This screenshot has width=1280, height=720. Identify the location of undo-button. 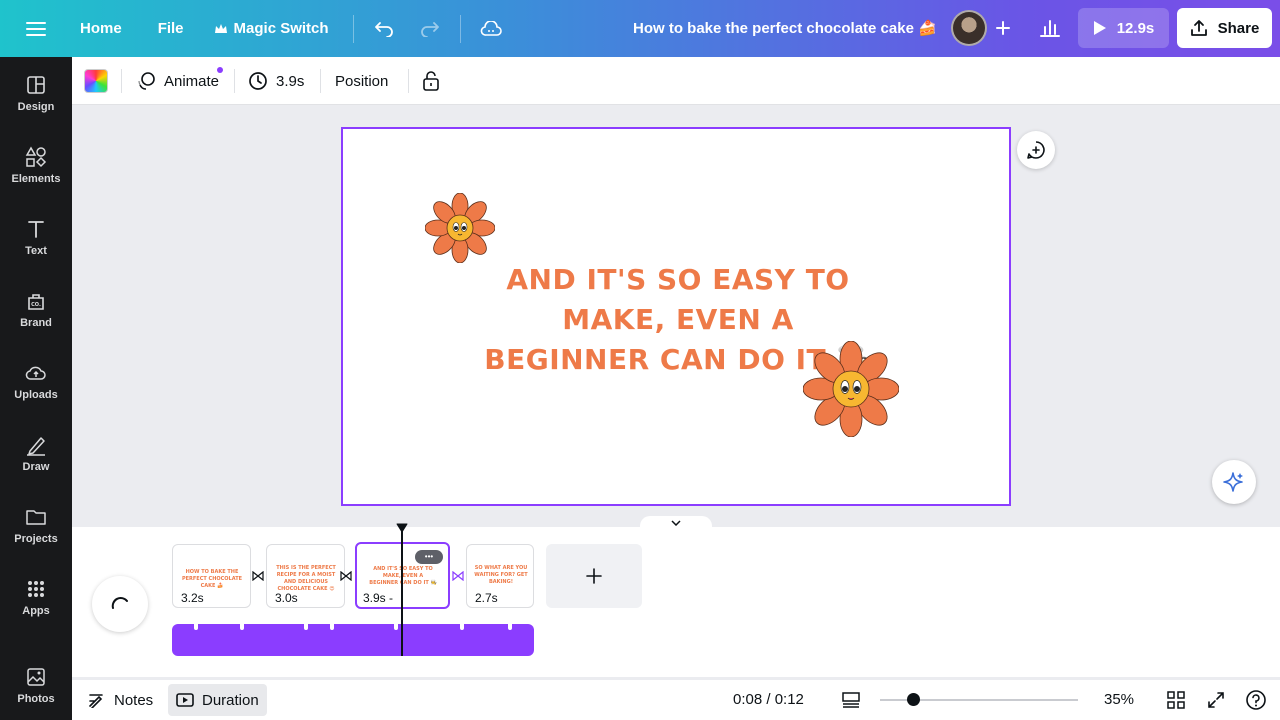
(384, 29).